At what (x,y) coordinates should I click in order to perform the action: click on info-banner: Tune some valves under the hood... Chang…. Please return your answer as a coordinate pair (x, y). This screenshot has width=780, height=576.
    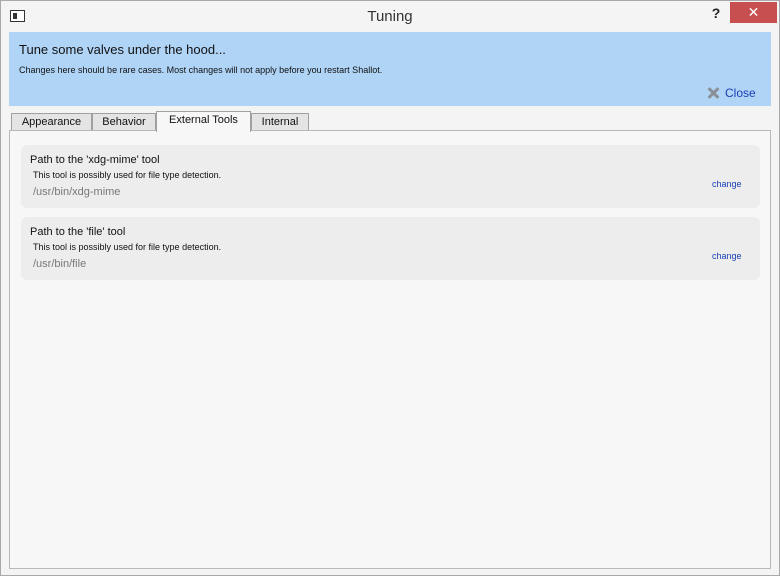
    Looking at the image, I should click on (390, 69).